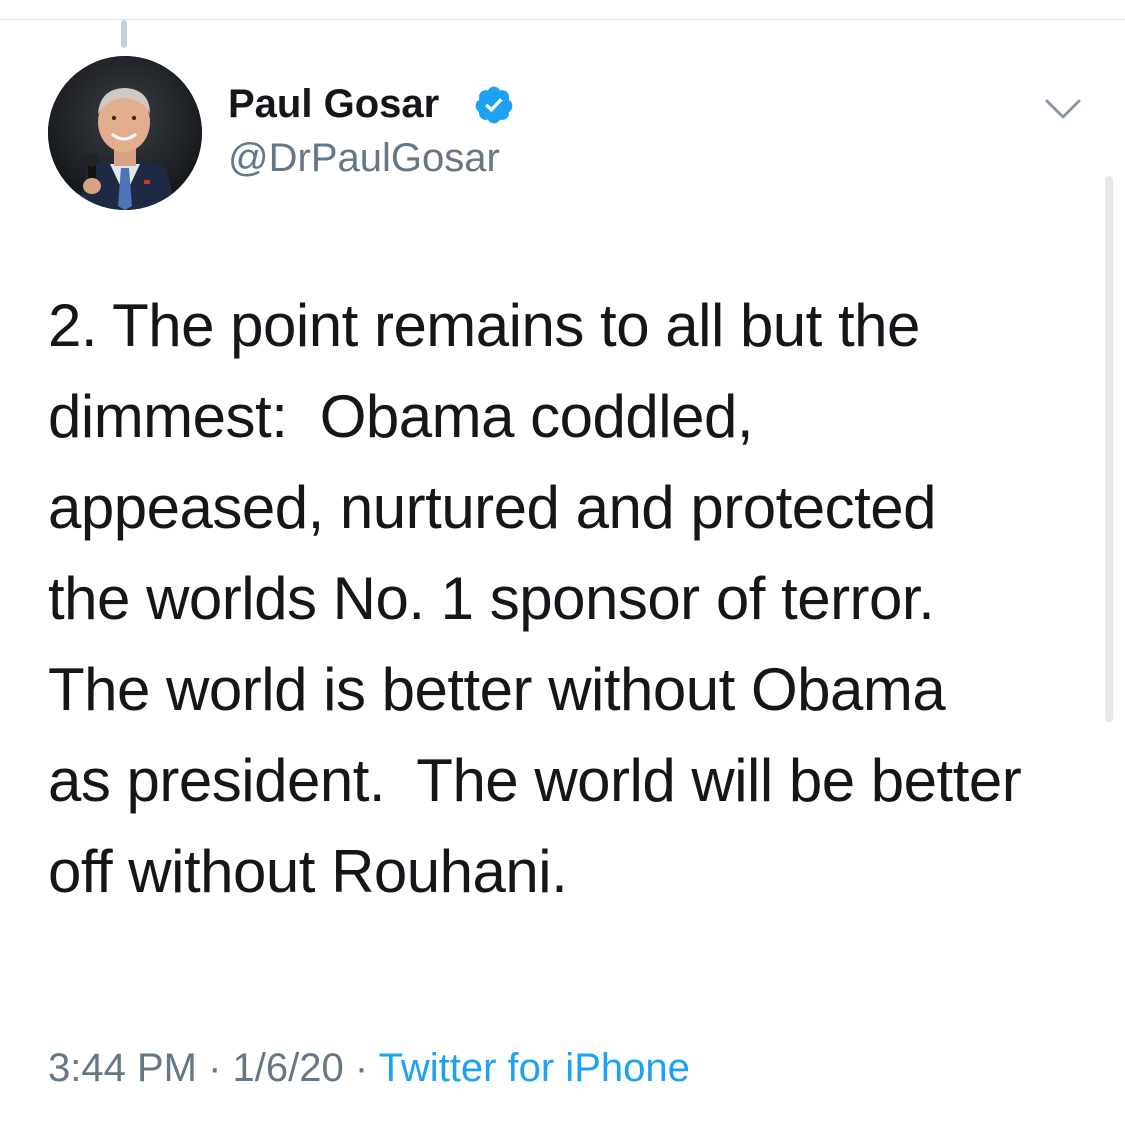 The image size is (1125, 1129). What do you see at coordinates (562, 19) in the screenshot?
I see `top-divider` at bounding box center [562, 19].